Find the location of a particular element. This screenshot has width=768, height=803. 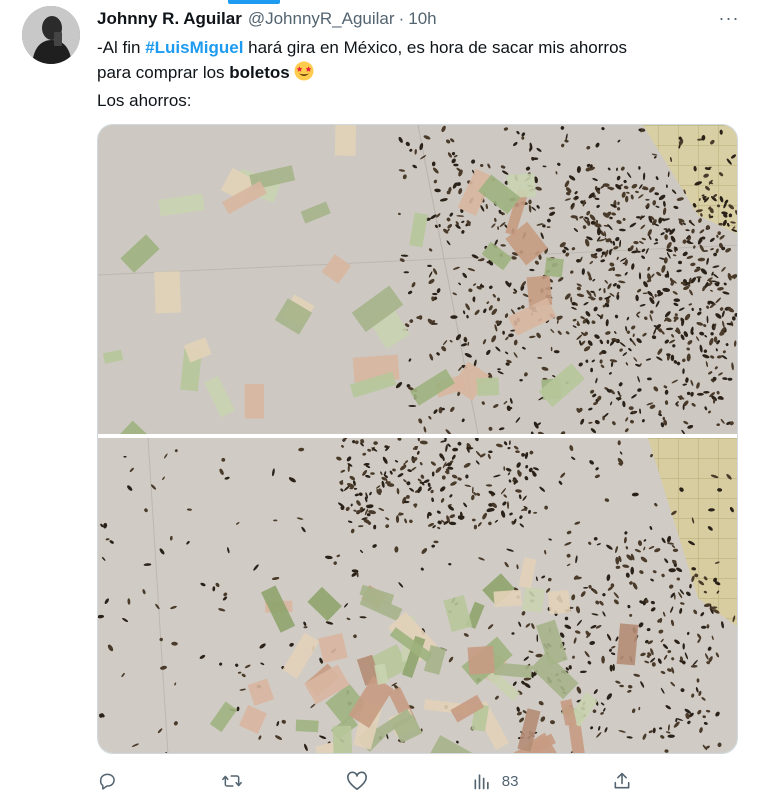

reply-icon is located at coordinates (107, 781).